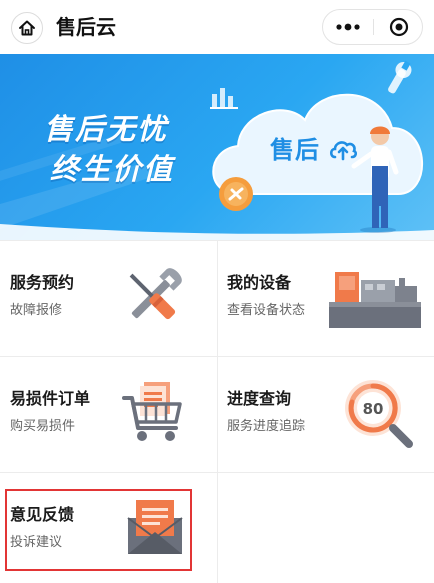 The height and width of the screenshot is (583, 434). I want to click on banner-slogan-line2: 终生价值, so click(112, 169).